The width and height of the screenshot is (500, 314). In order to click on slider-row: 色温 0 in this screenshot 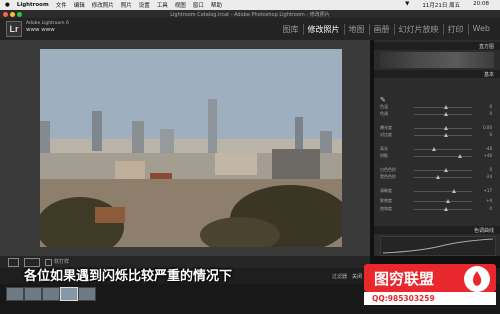, I will do `click(436, 107)`.